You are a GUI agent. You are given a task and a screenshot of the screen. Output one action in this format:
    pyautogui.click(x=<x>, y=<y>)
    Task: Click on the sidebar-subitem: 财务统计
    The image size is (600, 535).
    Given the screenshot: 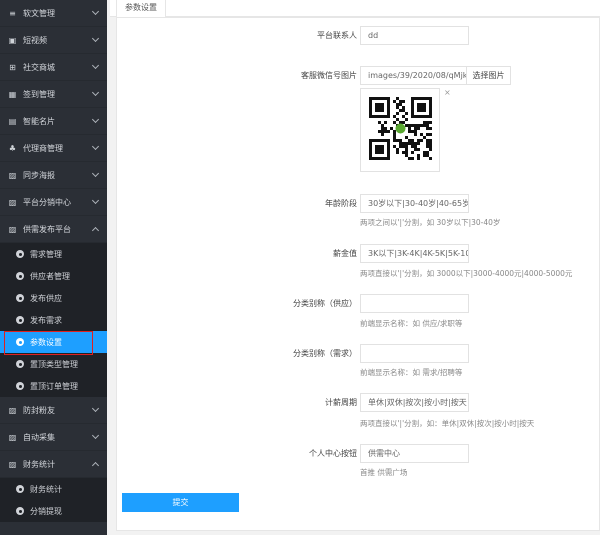 What is the action you would take?
    pyautogui.click(x=53, y=489)
    